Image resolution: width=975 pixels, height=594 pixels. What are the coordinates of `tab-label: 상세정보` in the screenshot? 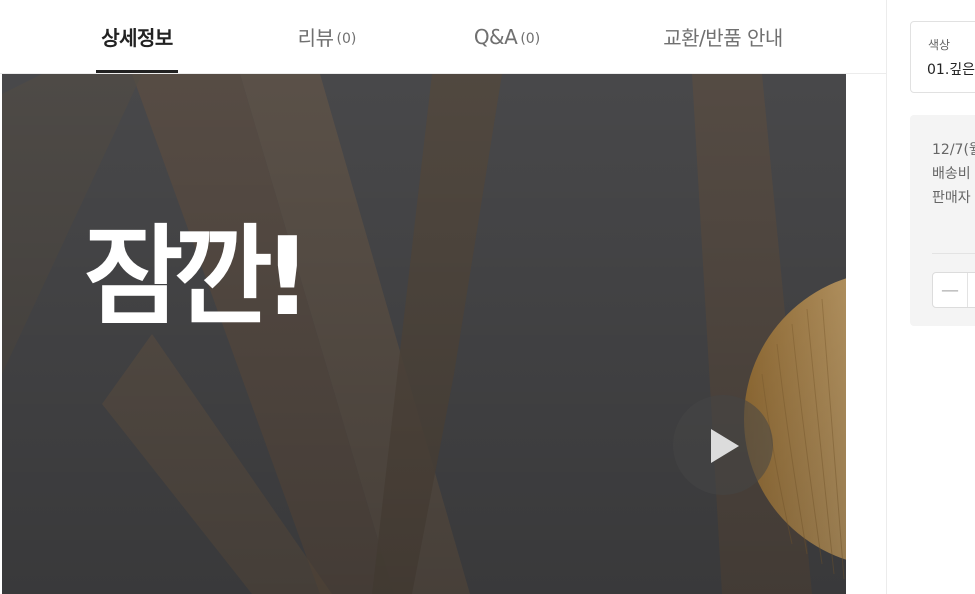 It's located at (137, 38).